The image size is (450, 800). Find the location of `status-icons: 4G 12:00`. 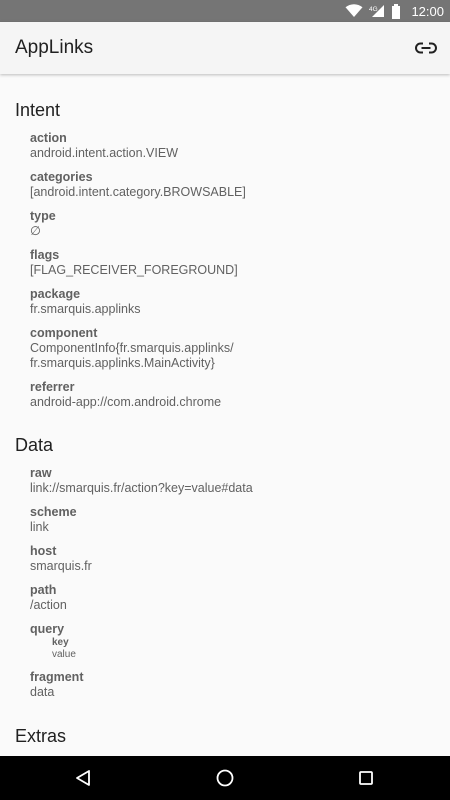

status-icons: 4G 12:00 is located at coordinates (394, 11).